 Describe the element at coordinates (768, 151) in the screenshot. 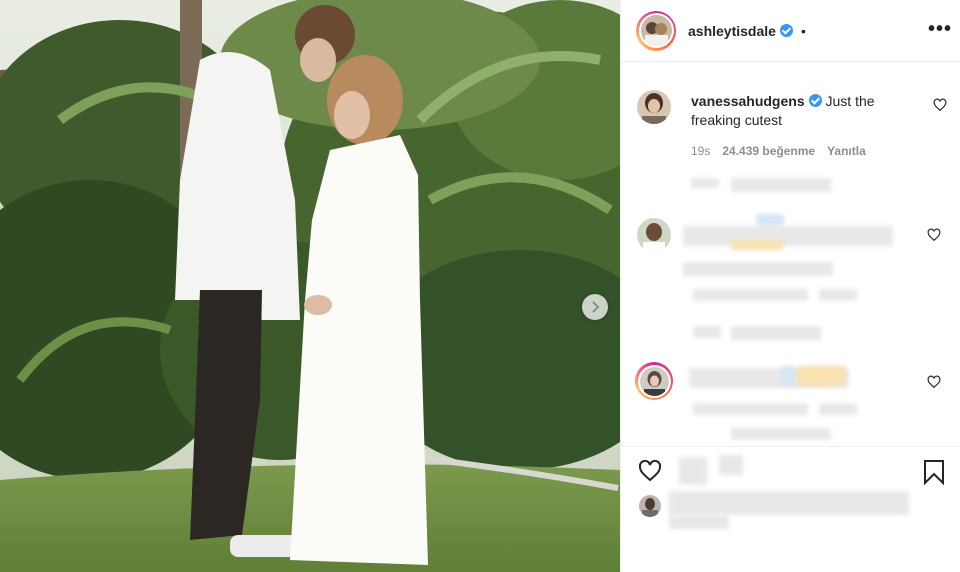

I see `comment-likes: 24.439 beğenme` at that location.